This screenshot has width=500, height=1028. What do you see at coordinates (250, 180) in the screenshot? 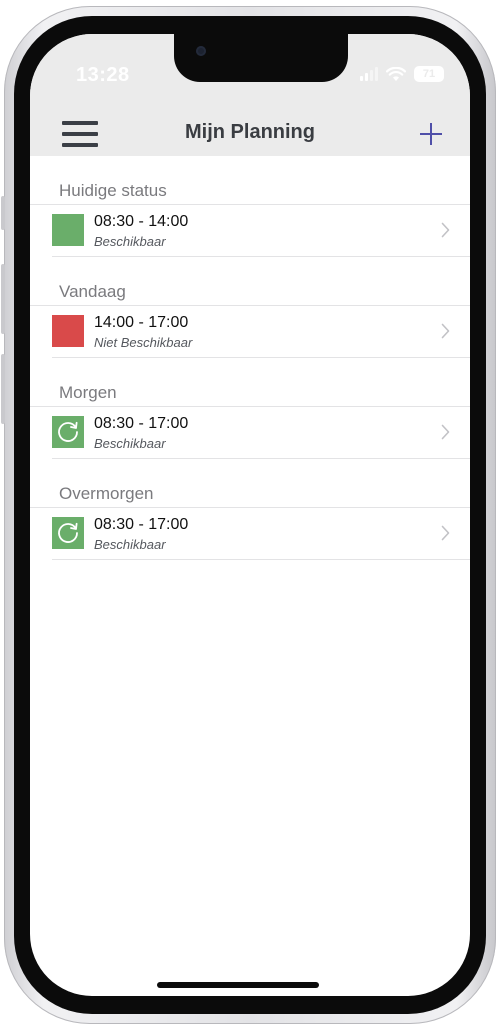
I see `section-header: Huidige status` at bounding box center [250, 180].